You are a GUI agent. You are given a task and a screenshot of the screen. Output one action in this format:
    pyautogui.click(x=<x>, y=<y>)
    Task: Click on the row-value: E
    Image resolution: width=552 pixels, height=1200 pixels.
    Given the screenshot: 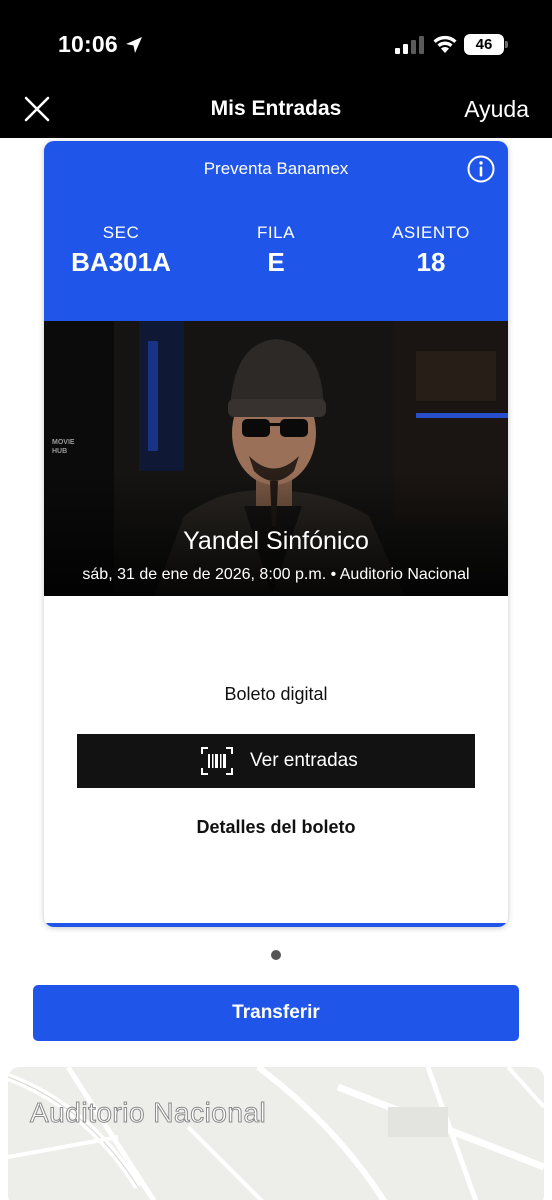 What is the action you would take?
    pyautogui.click(x=276, y=262)
    